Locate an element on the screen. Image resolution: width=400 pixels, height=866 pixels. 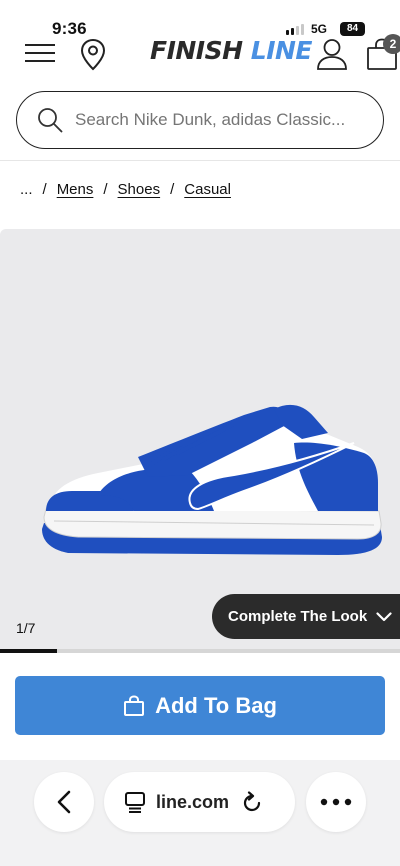
complete-the-look-button: Complete The Look is located at coordinates (306, 616).